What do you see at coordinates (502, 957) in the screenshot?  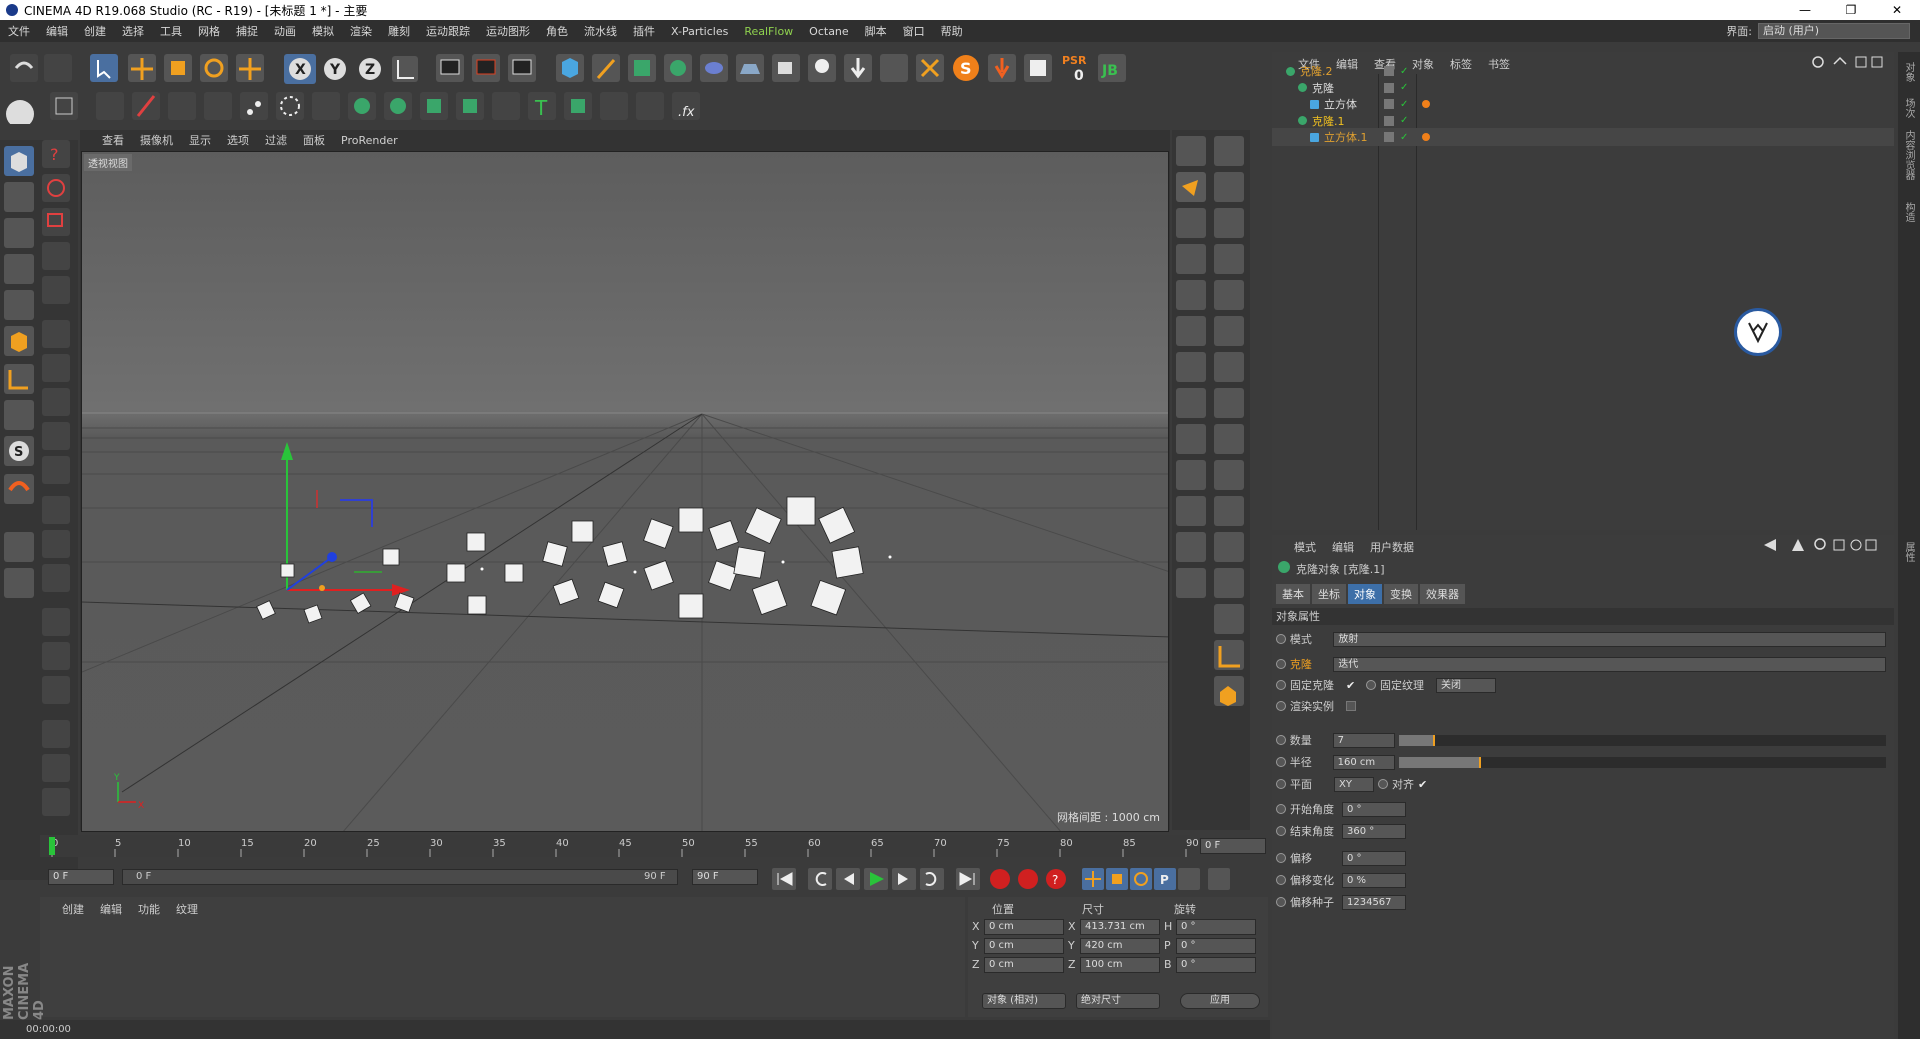 I see `material-manager: 创建 编辑 功能 纹理` at bounding box center [502, 957].